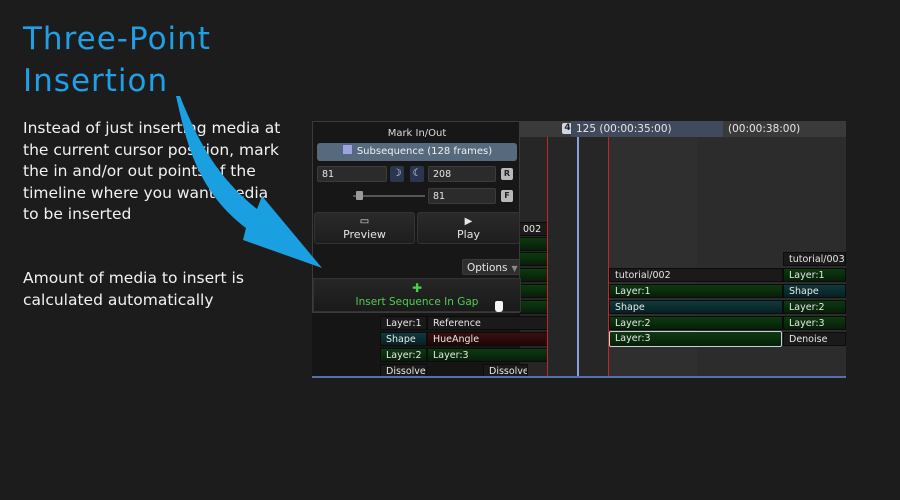 This screenshot has width=900, height=500. I want to click on playhead-line, so click(578, 257).